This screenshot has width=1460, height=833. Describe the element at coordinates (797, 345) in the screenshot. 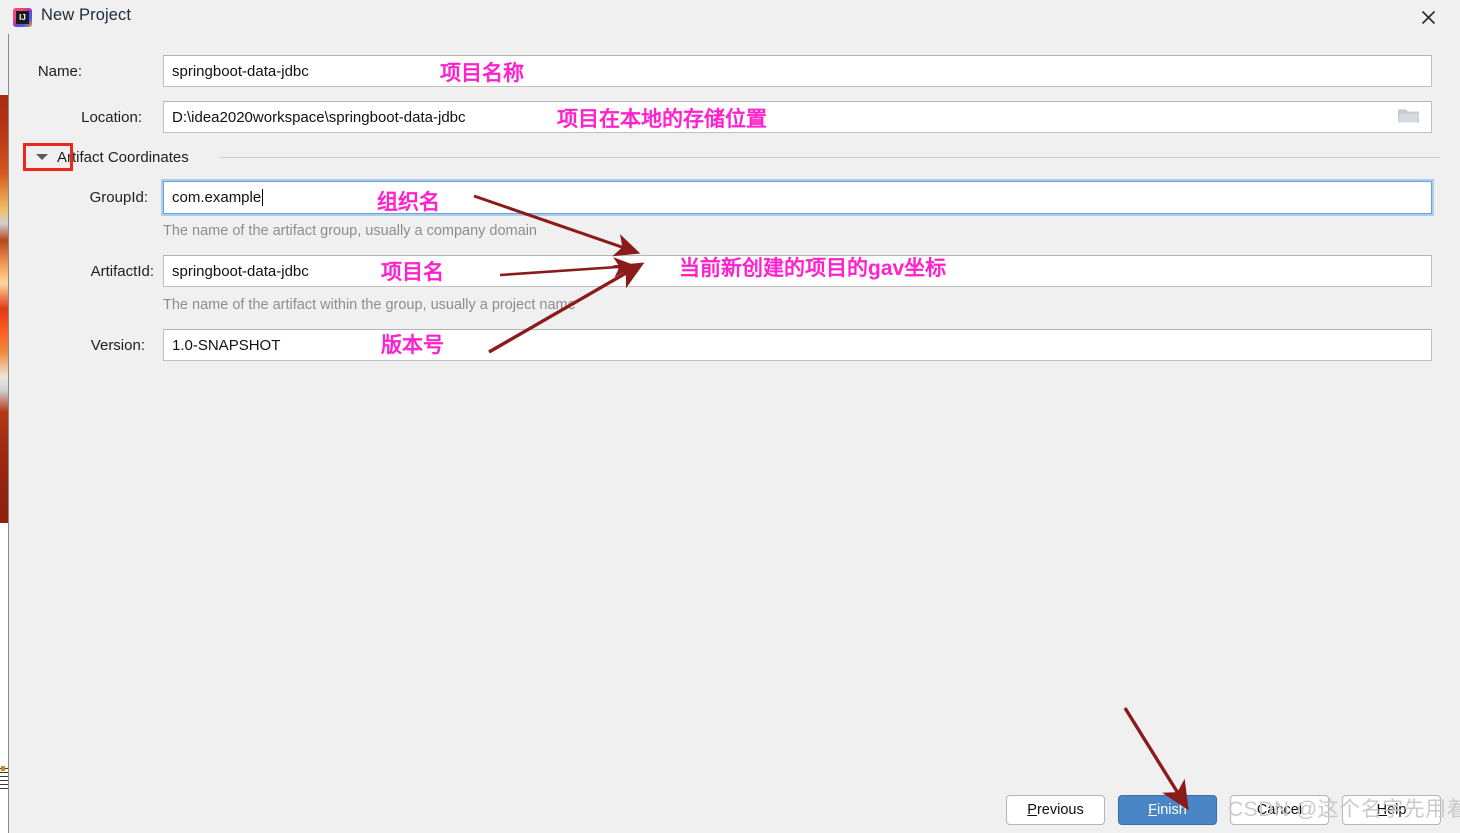

I see `version-input: 1.0-SNAPSHOT` at that location.